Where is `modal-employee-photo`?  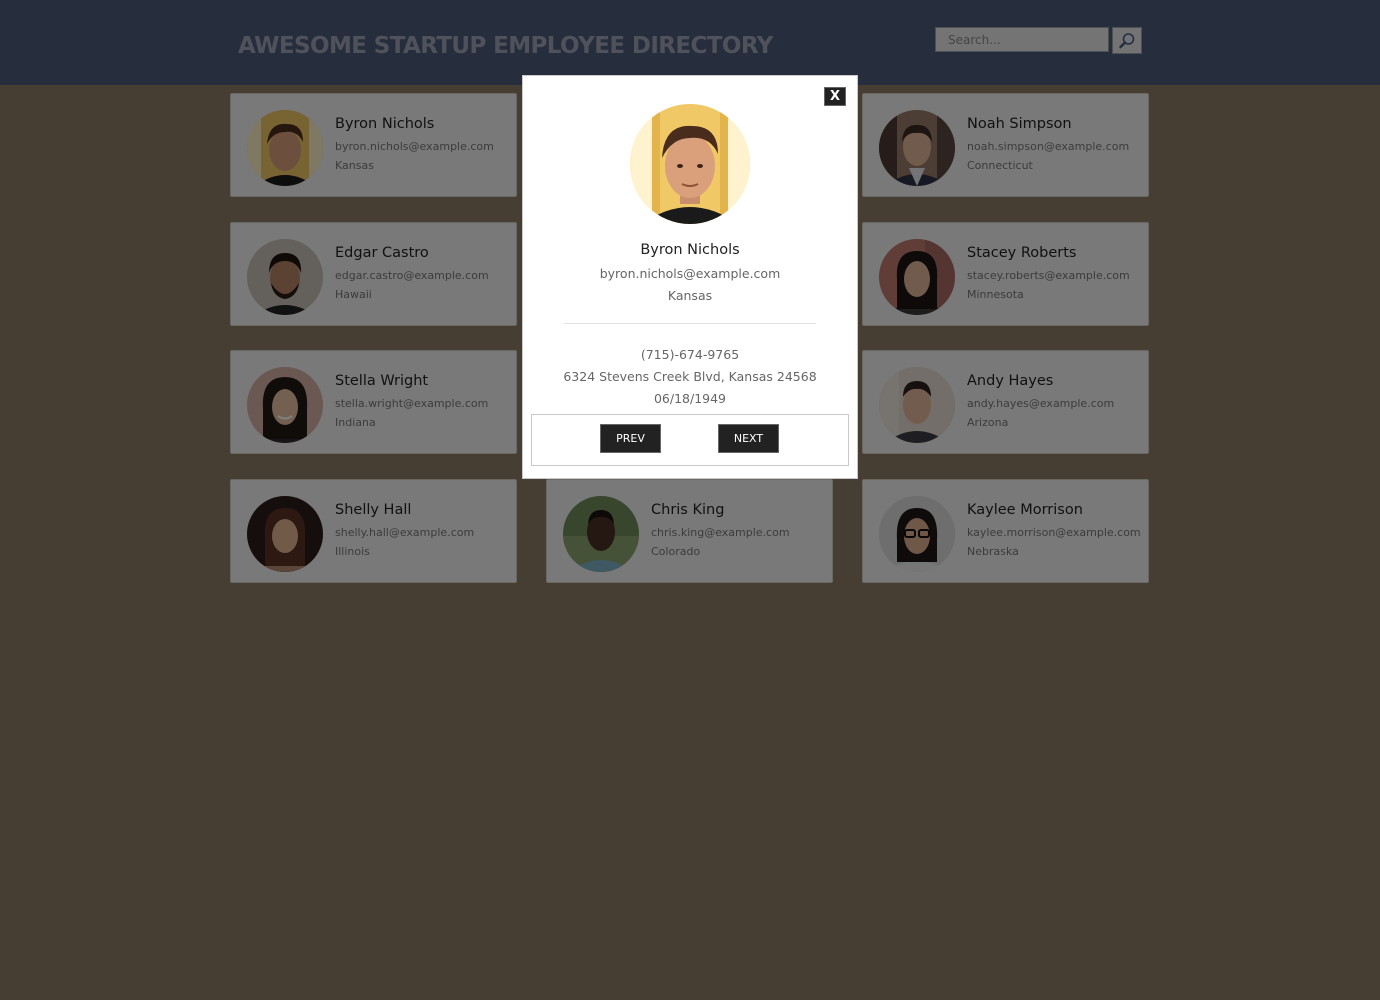 modal-employee-photo is located at coordinates (690, 164).